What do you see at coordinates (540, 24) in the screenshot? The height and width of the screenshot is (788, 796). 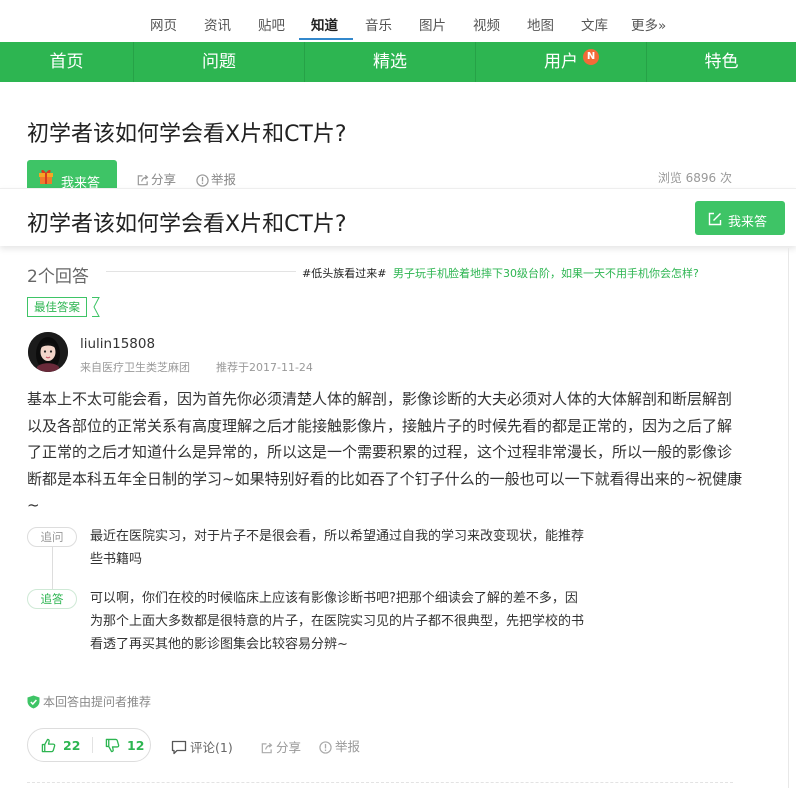 I see `nav-map: 地图` at bounding box center [540, 24].